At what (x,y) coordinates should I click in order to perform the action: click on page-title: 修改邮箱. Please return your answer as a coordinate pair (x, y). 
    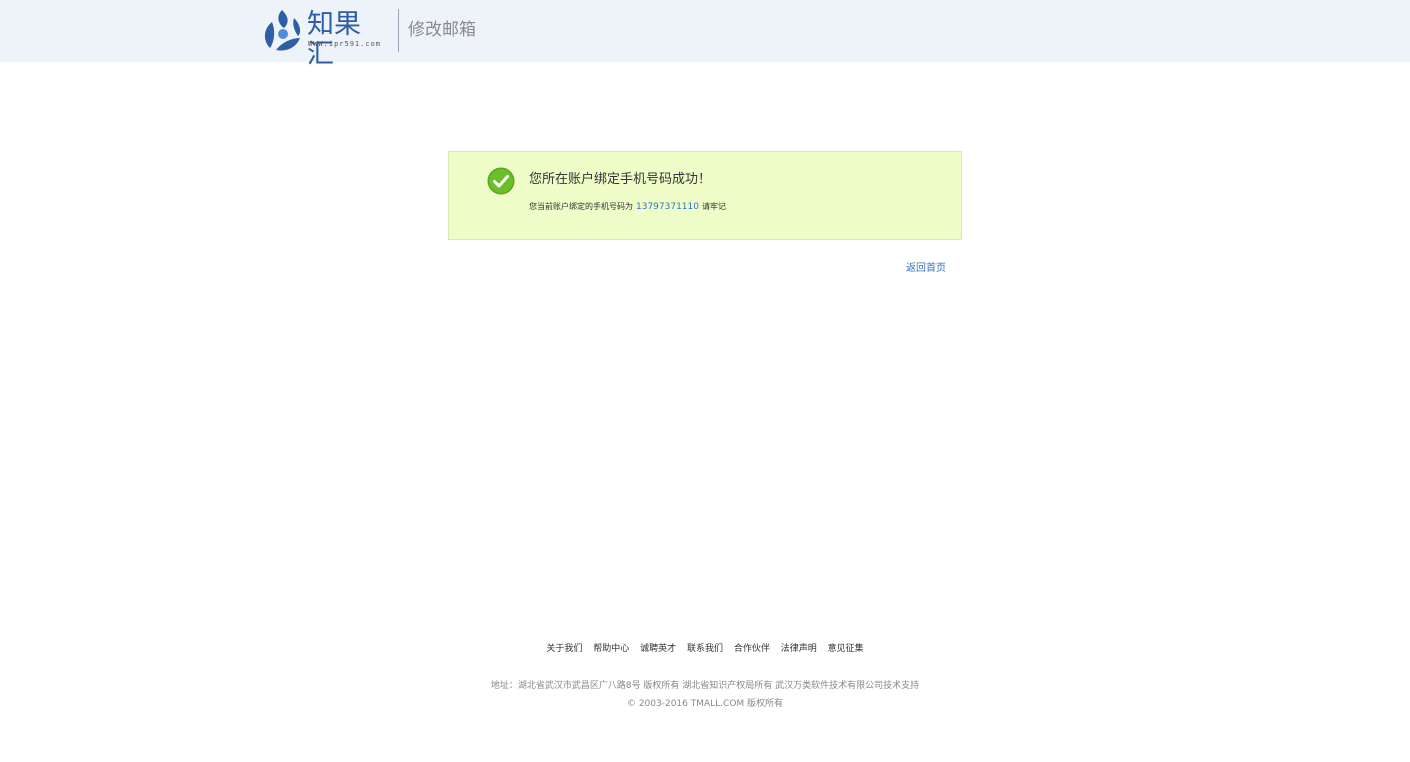
    Looking at the image, I should click on (442, 30).